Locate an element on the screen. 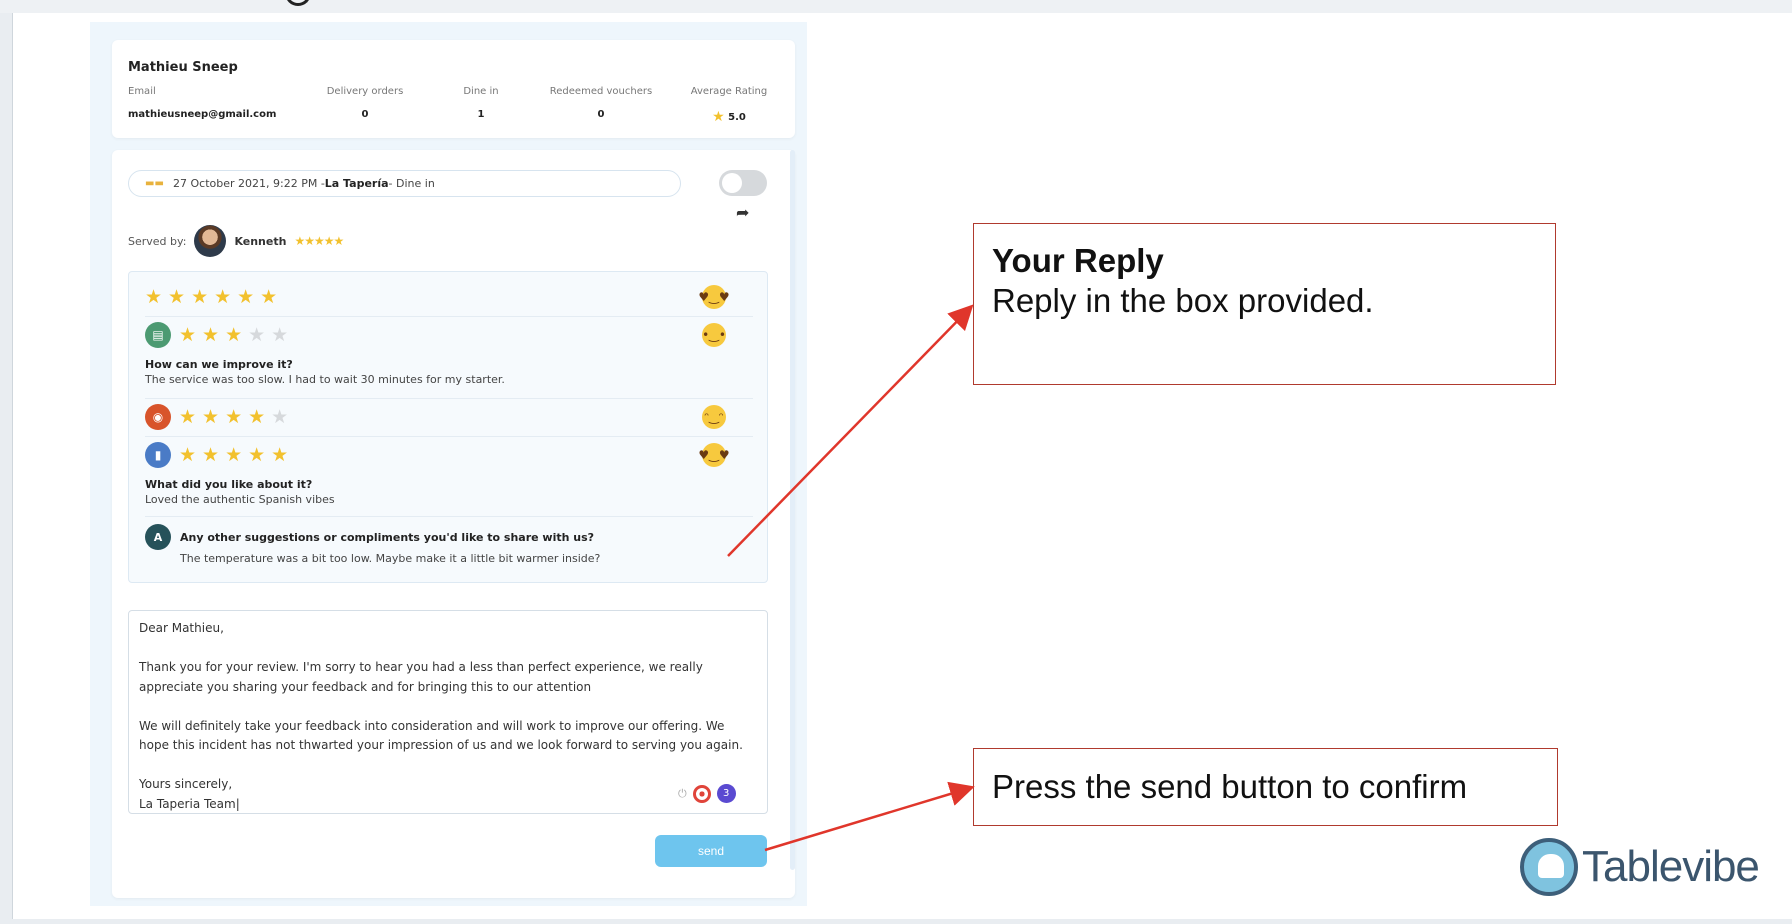  restaurant-name: La Tapería is located at coordinates (356, 183).